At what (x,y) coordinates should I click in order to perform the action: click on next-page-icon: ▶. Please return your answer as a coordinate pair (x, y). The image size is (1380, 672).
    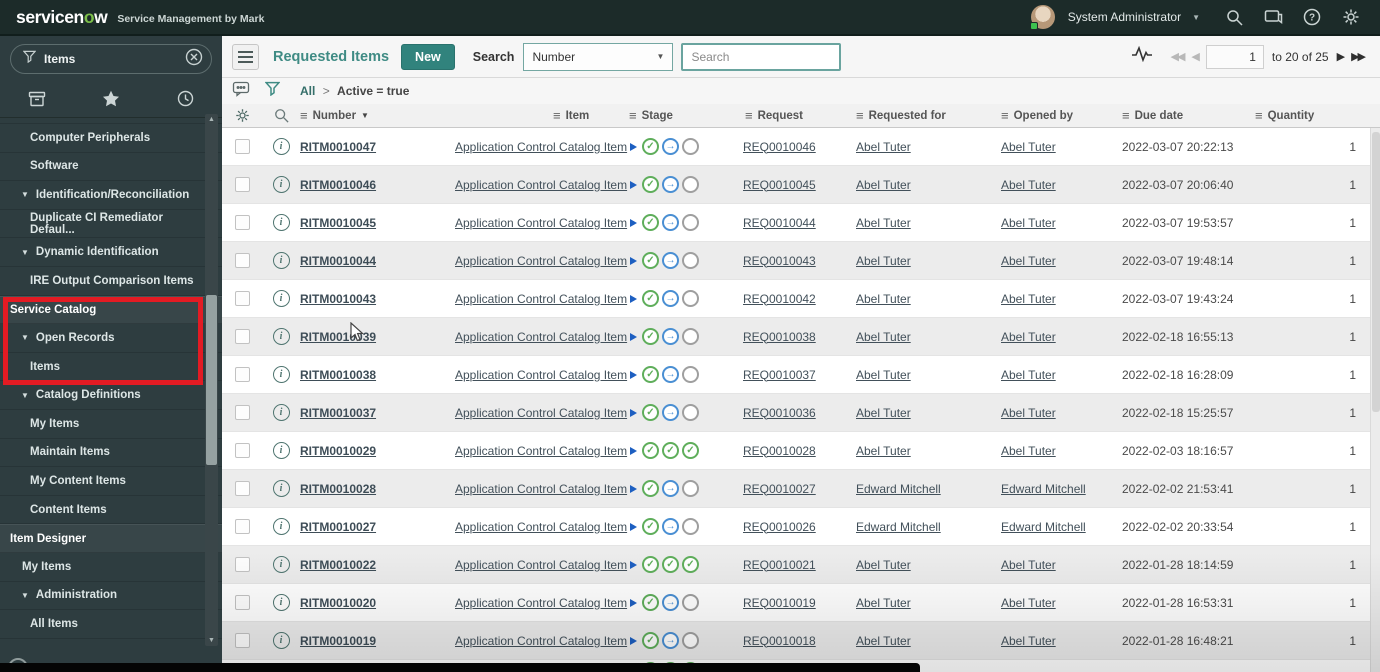
    Looking at the image, I should click on (1341, 56).